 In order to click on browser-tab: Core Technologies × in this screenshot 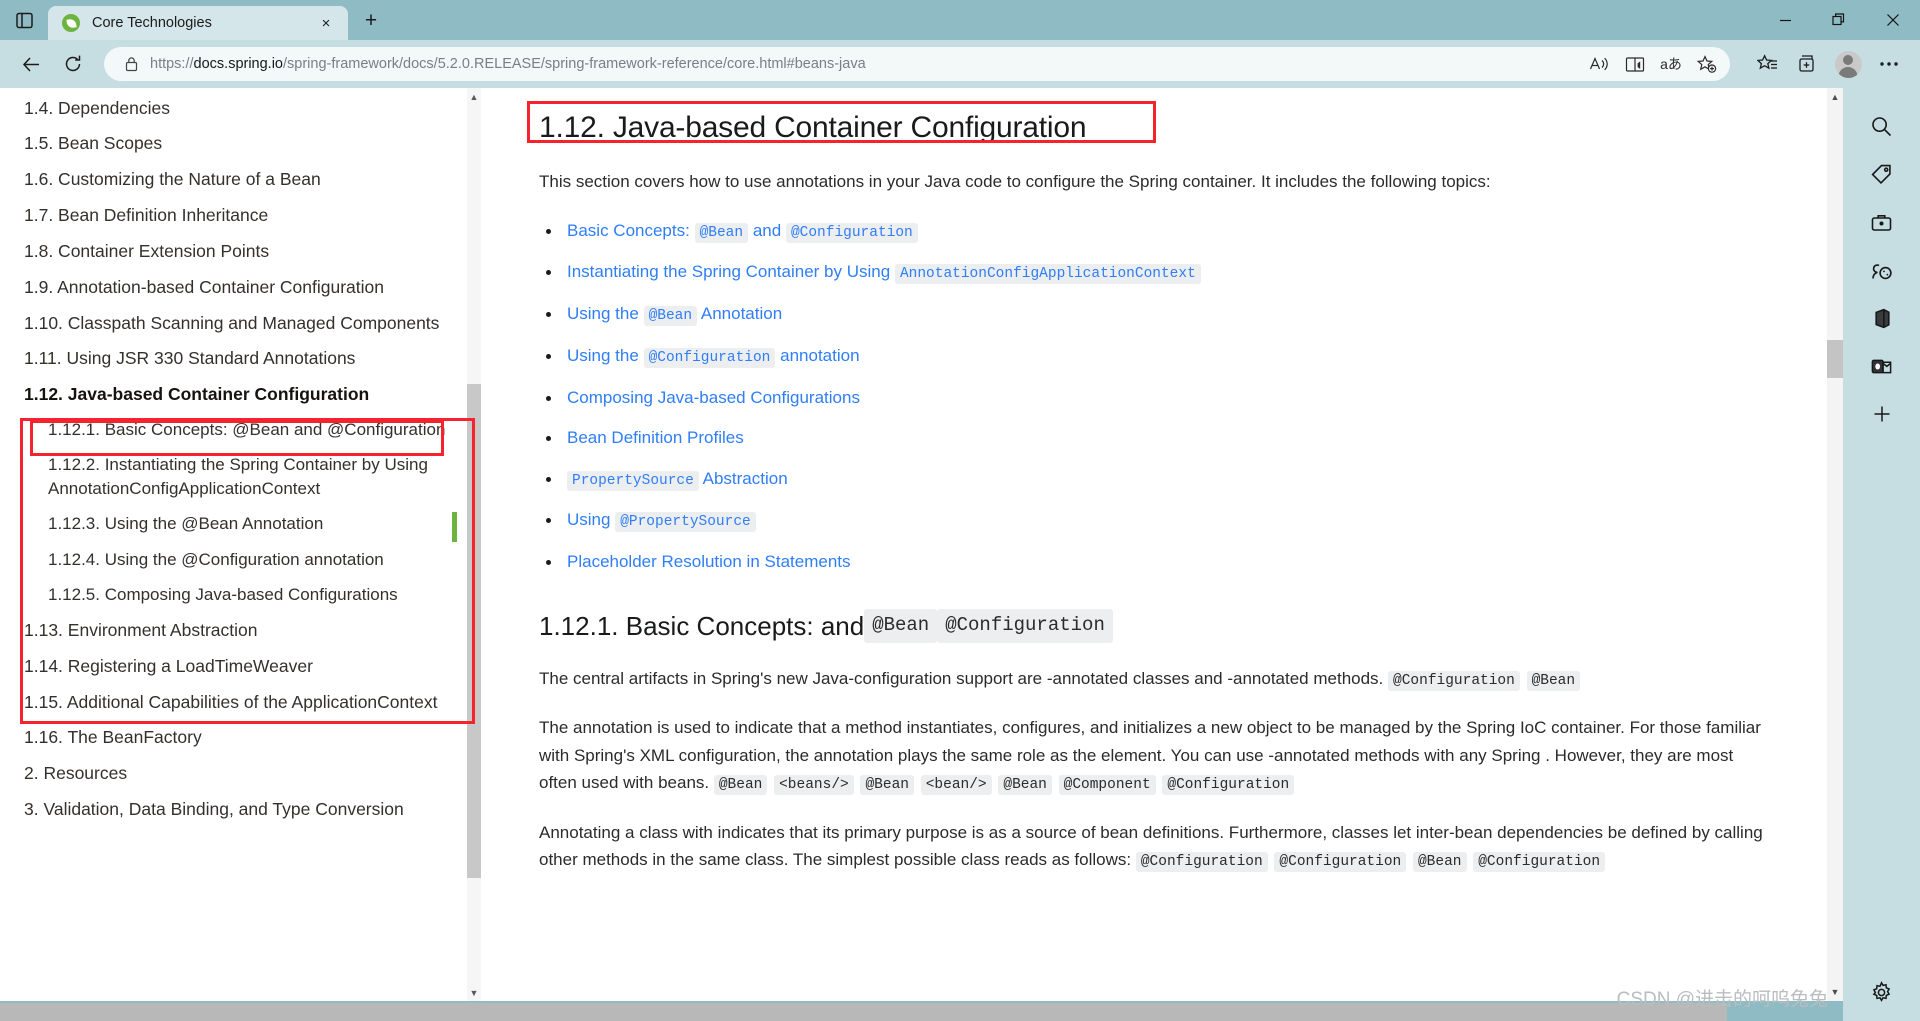, I will do `click(198, 23)`.